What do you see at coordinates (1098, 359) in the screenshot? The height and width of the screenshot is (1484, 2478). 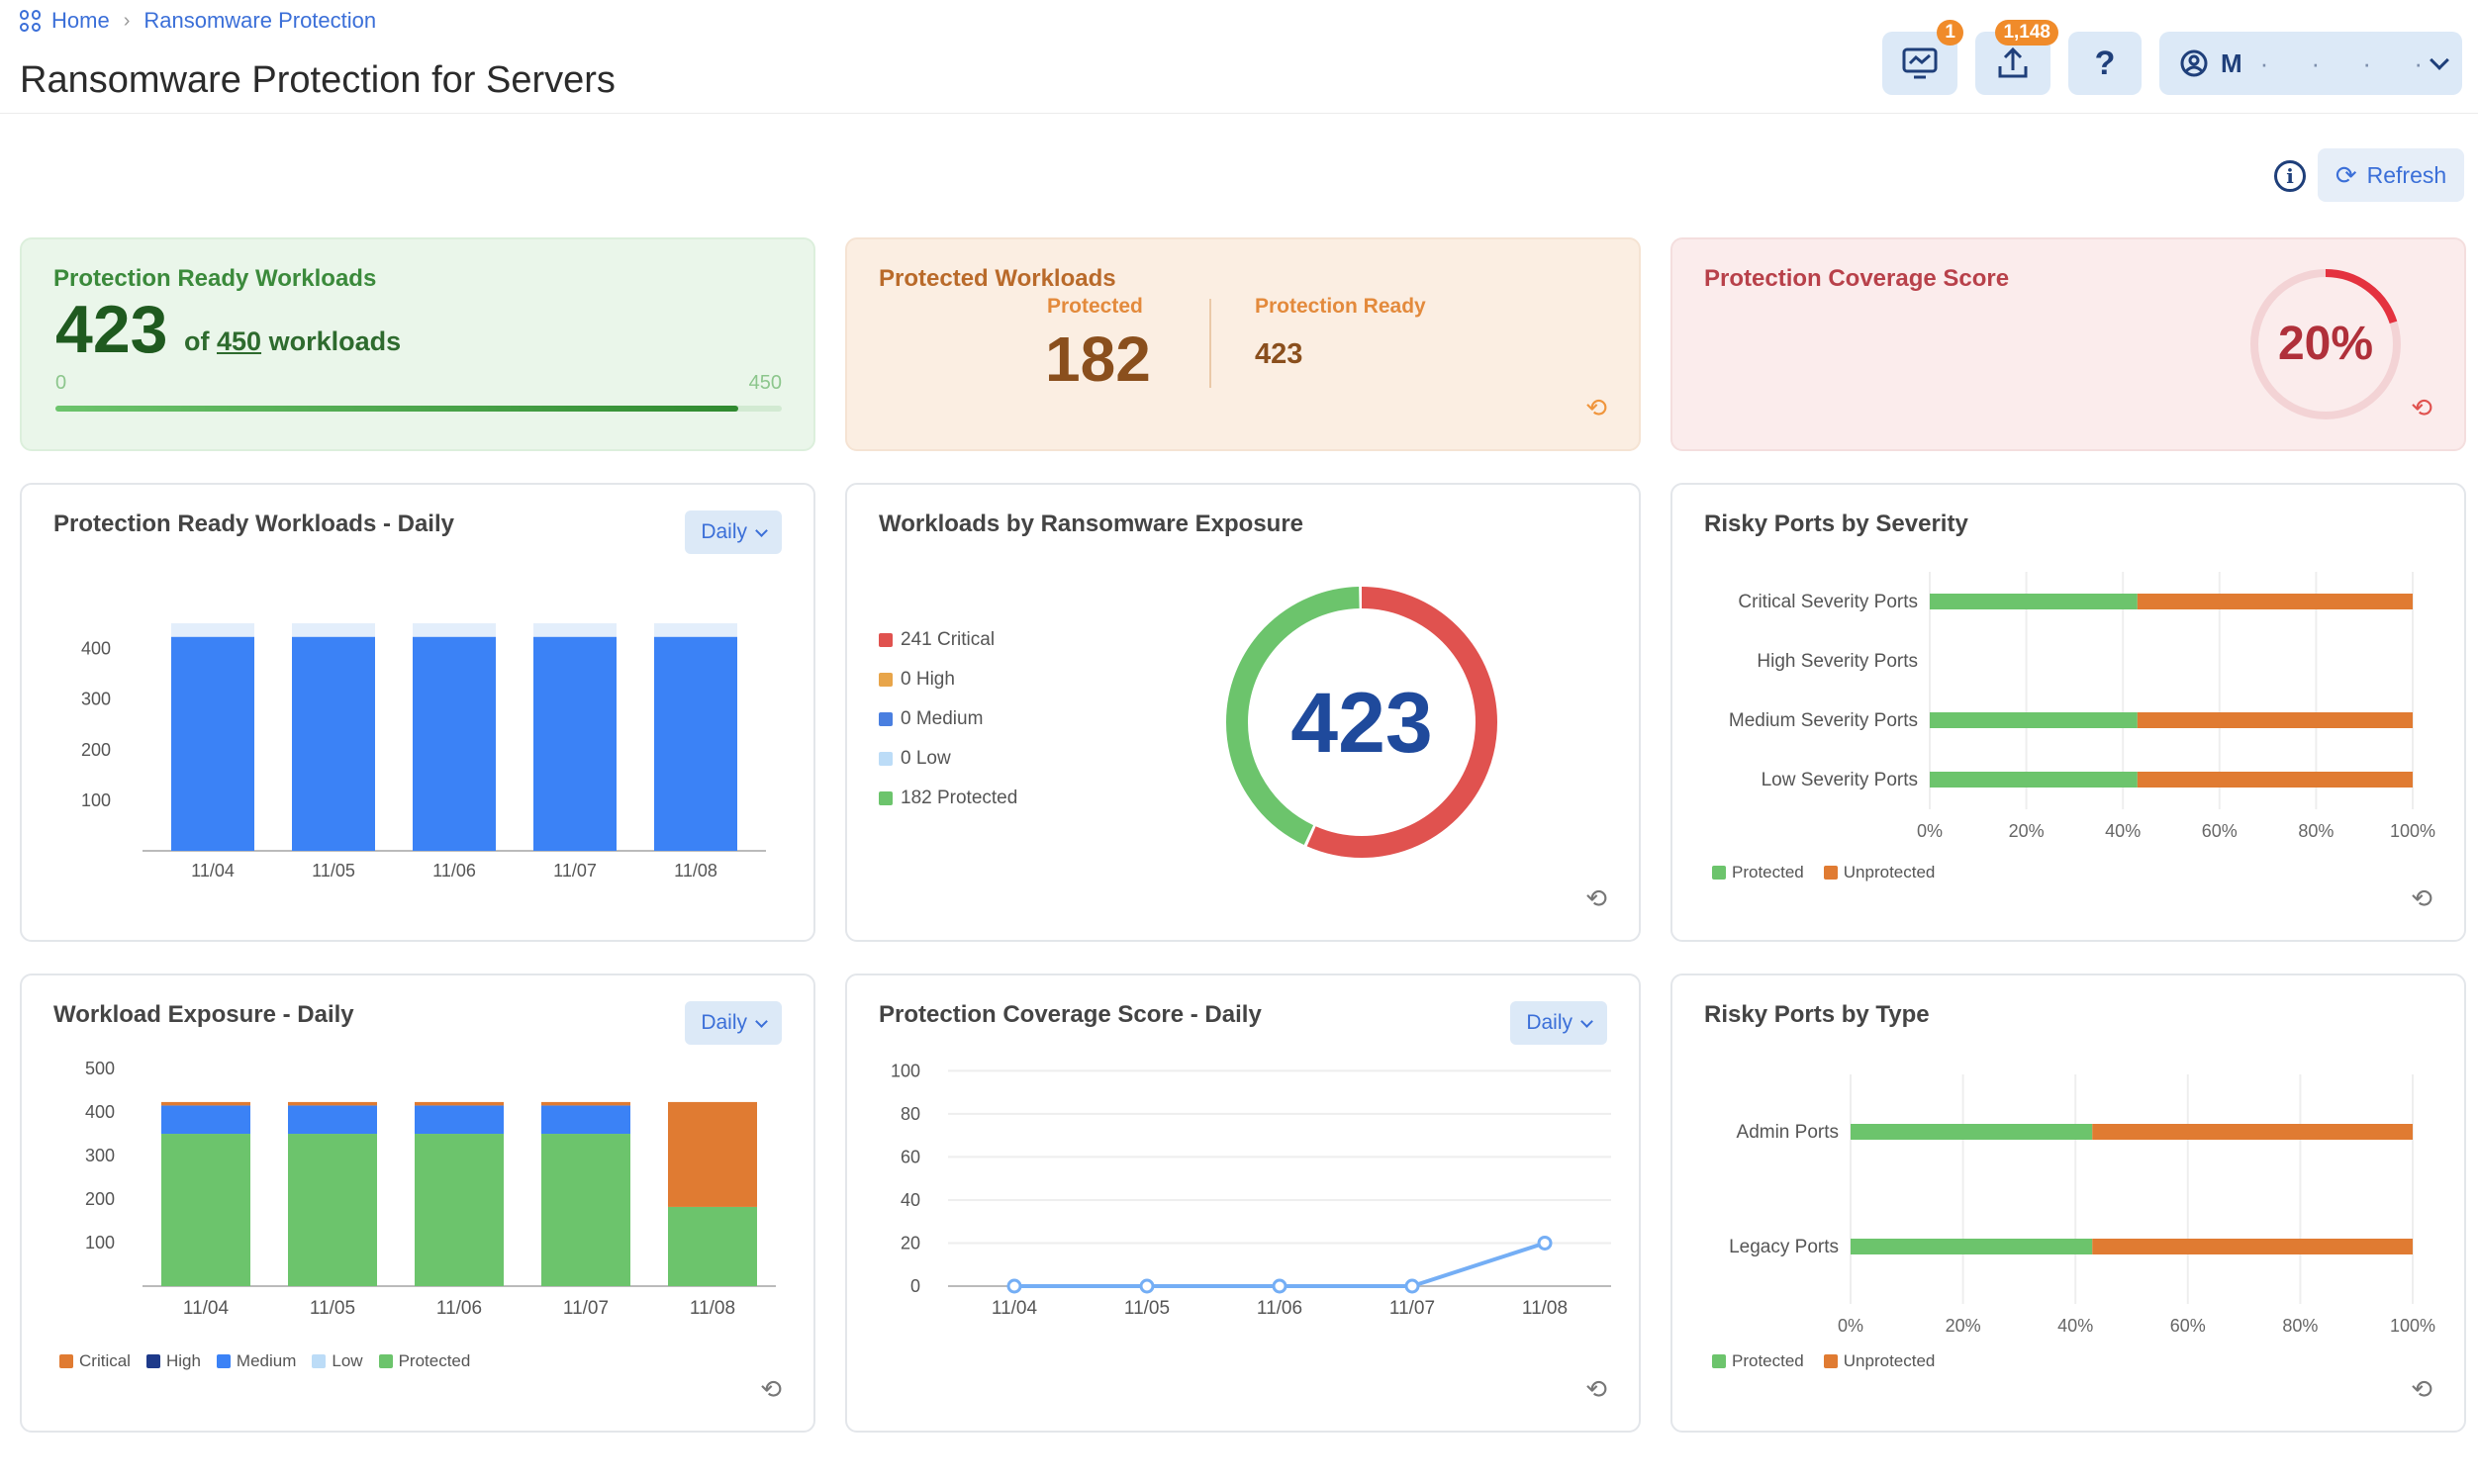 I see `kpi-protected-value: 182` at bounding box center [1098, 359].